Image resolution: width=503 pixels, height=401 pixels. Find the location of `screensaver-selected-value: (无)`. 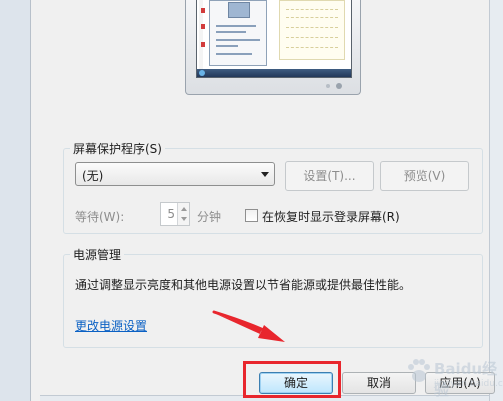

screensaver-selected-value: (无) is located at coordinates (93, 176).